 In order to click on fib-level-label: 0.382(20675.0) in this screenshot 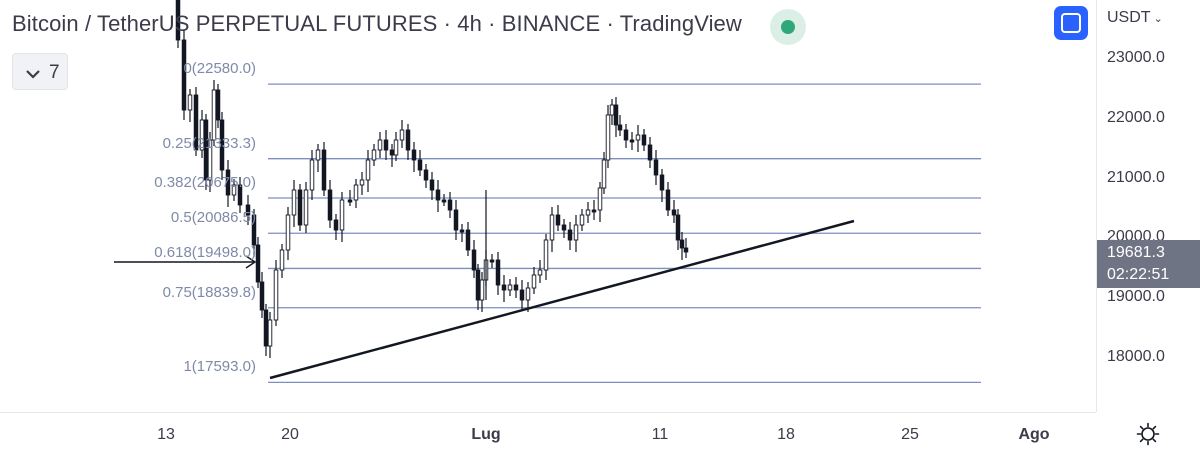, I will do `click(205, 183)`.